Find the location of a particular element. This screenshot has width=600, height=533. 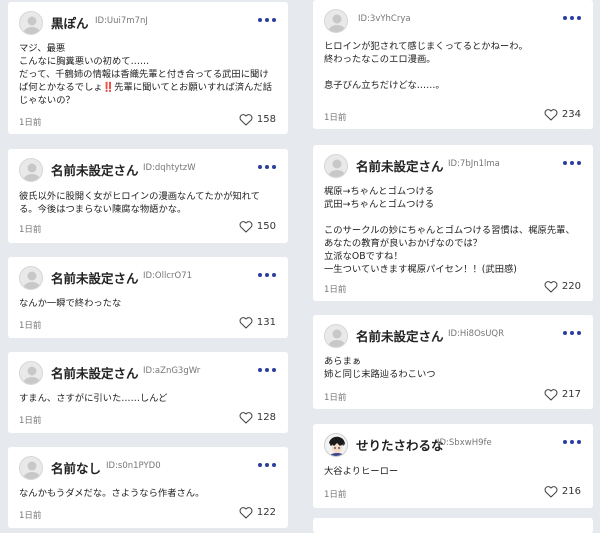

like-button: 128 is located at coordinates (257, 417).